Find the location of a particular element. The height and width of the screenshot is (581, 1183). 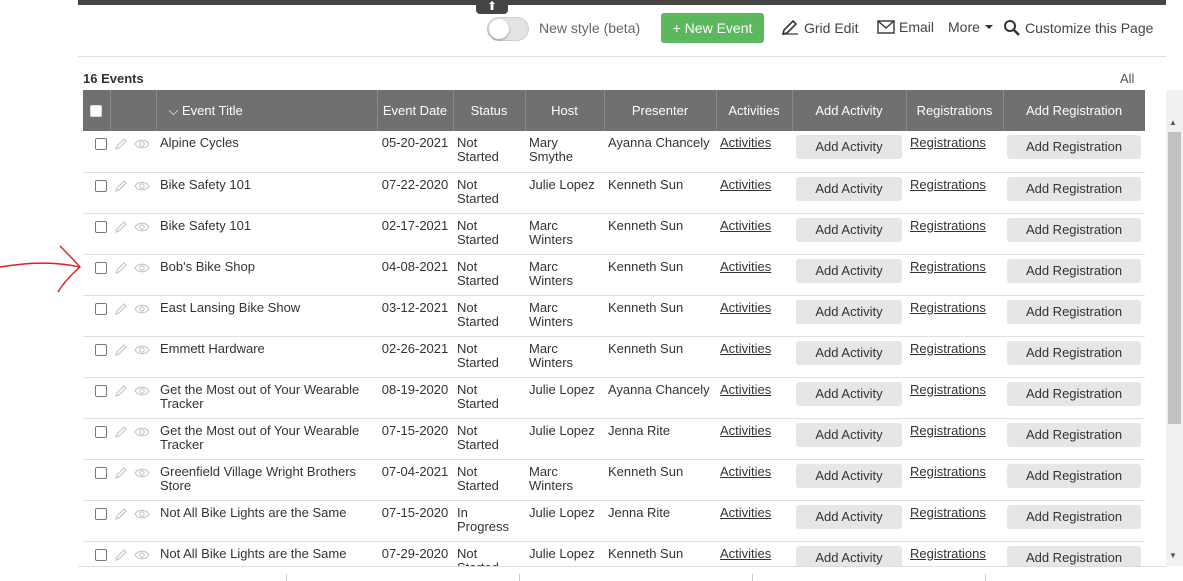

new-event-button: + New Event is located at coordinates (712, 28).